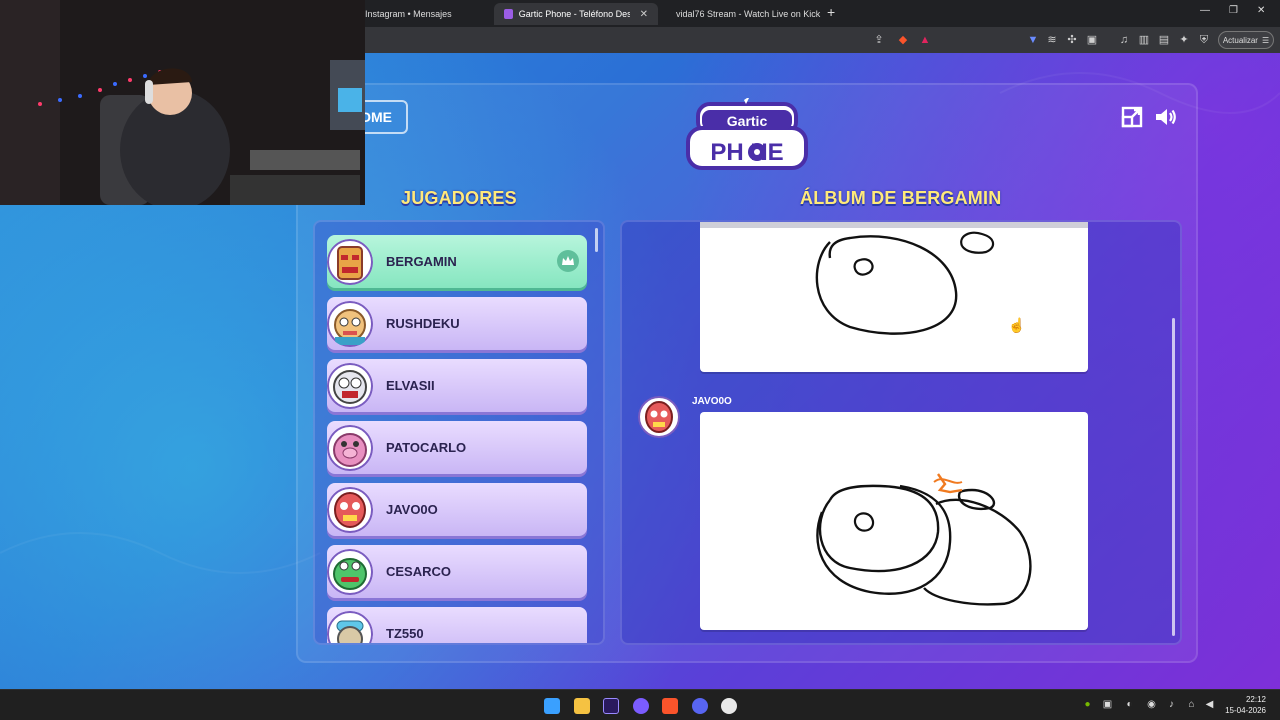  Describe the element at coordinates (1171, 704) in the screenshot. I see `microphone-icon: ♪` at that location.